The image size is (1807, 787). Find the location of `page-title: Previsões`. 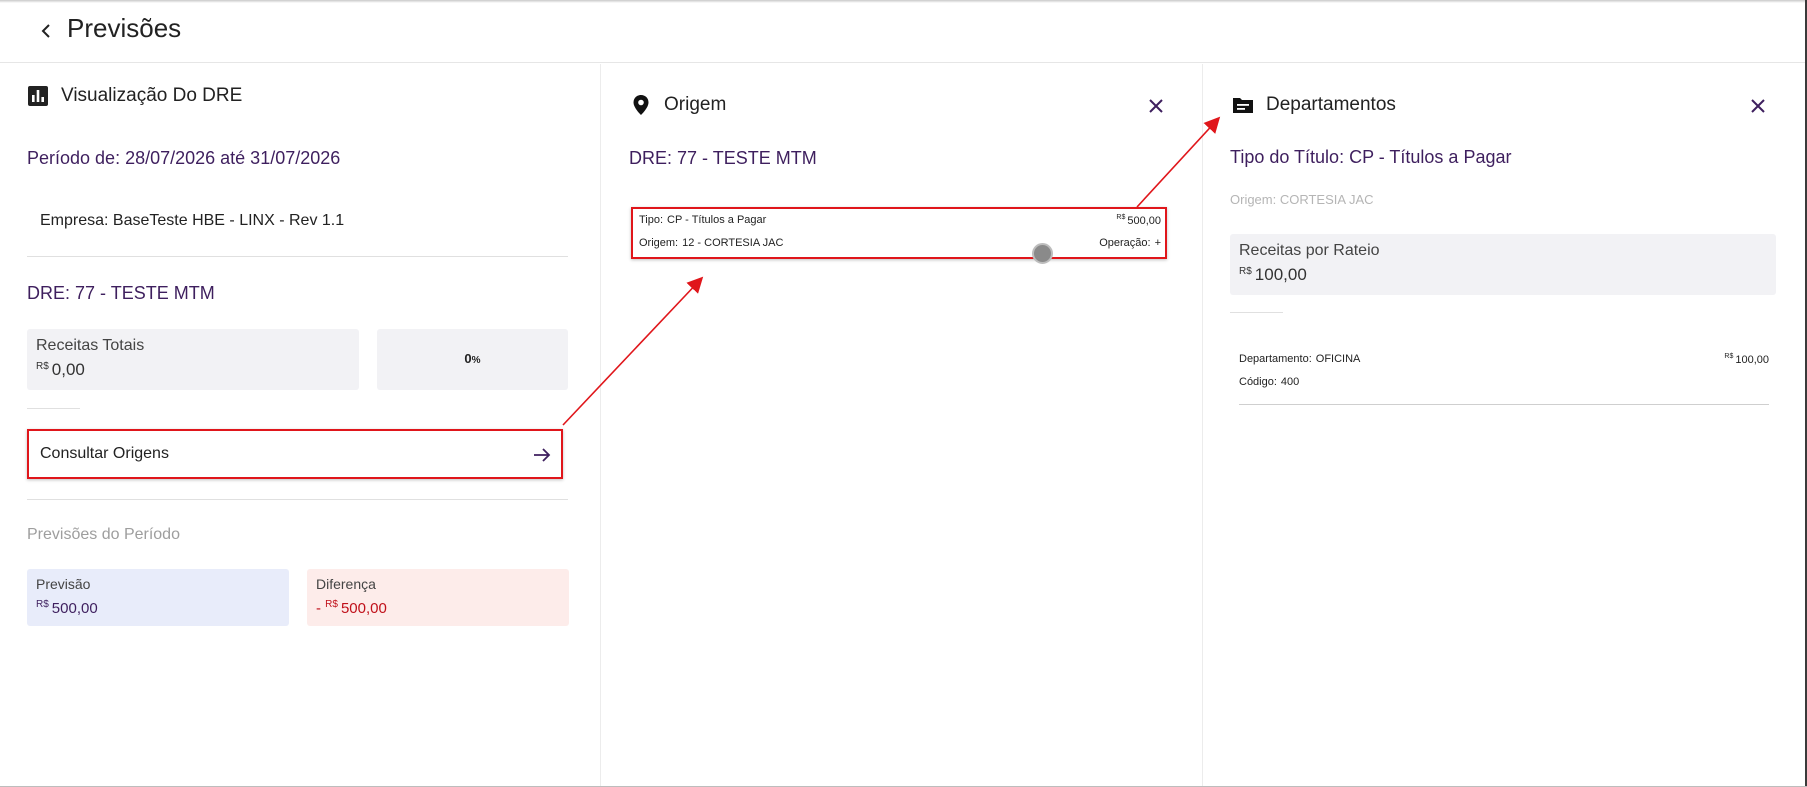

page-title: Previsões is located at coordinates (124, 28).